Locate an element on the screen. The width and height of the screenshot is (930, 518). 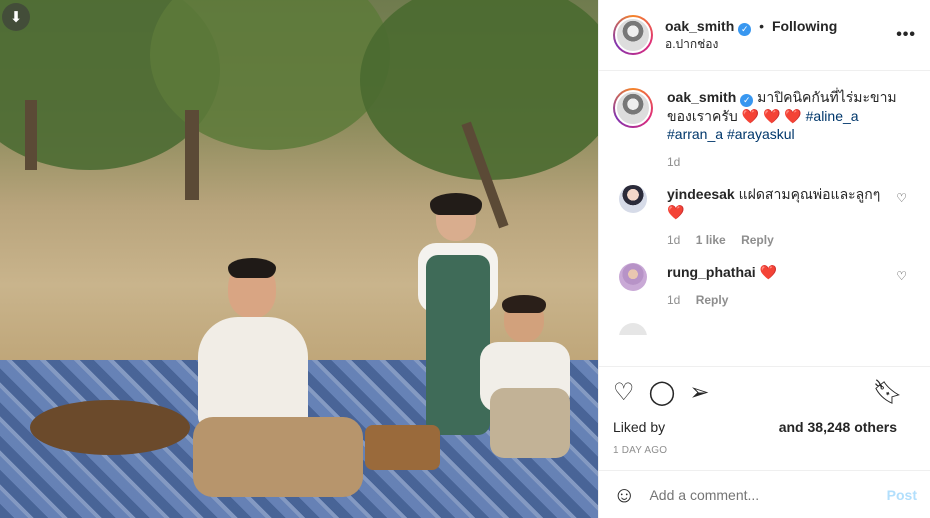
heart-icon: ♡ is located at coordinates (624, 393).